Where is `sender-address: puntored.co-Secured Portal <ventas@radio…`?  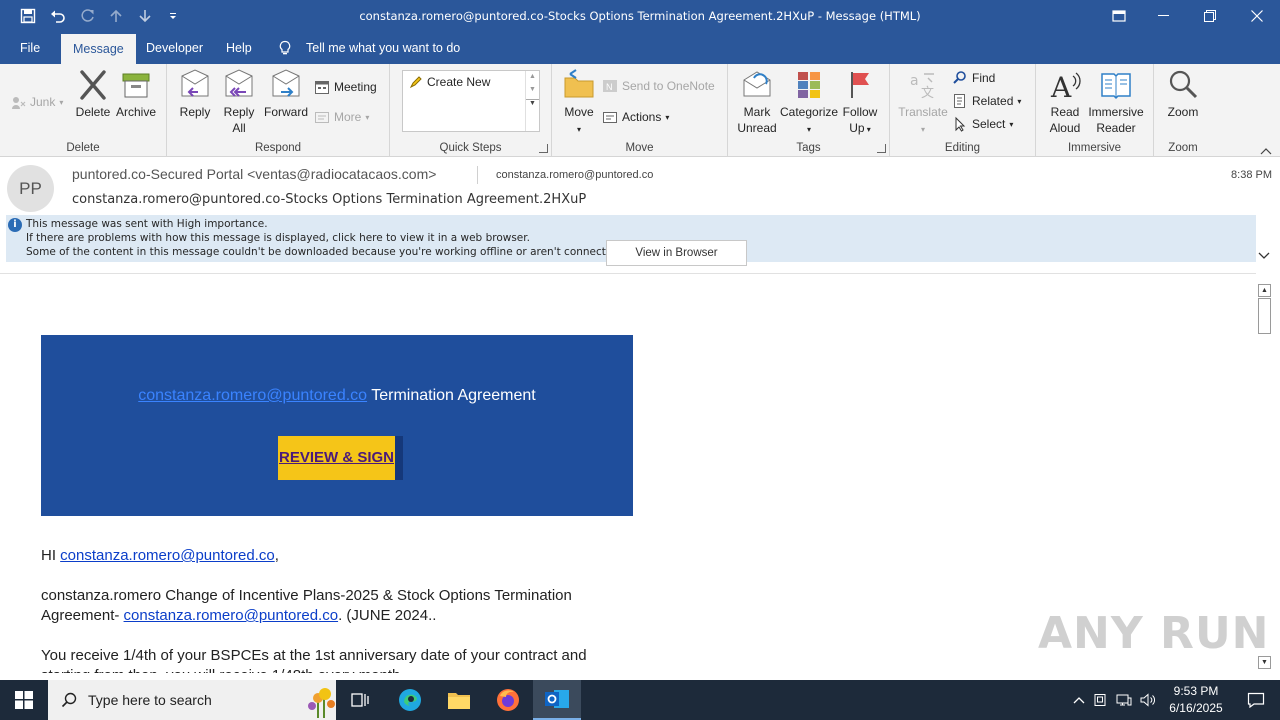 sender-address: puntored.co-Secured Portal <ventas@radio… is located at coordinates (254, 174).